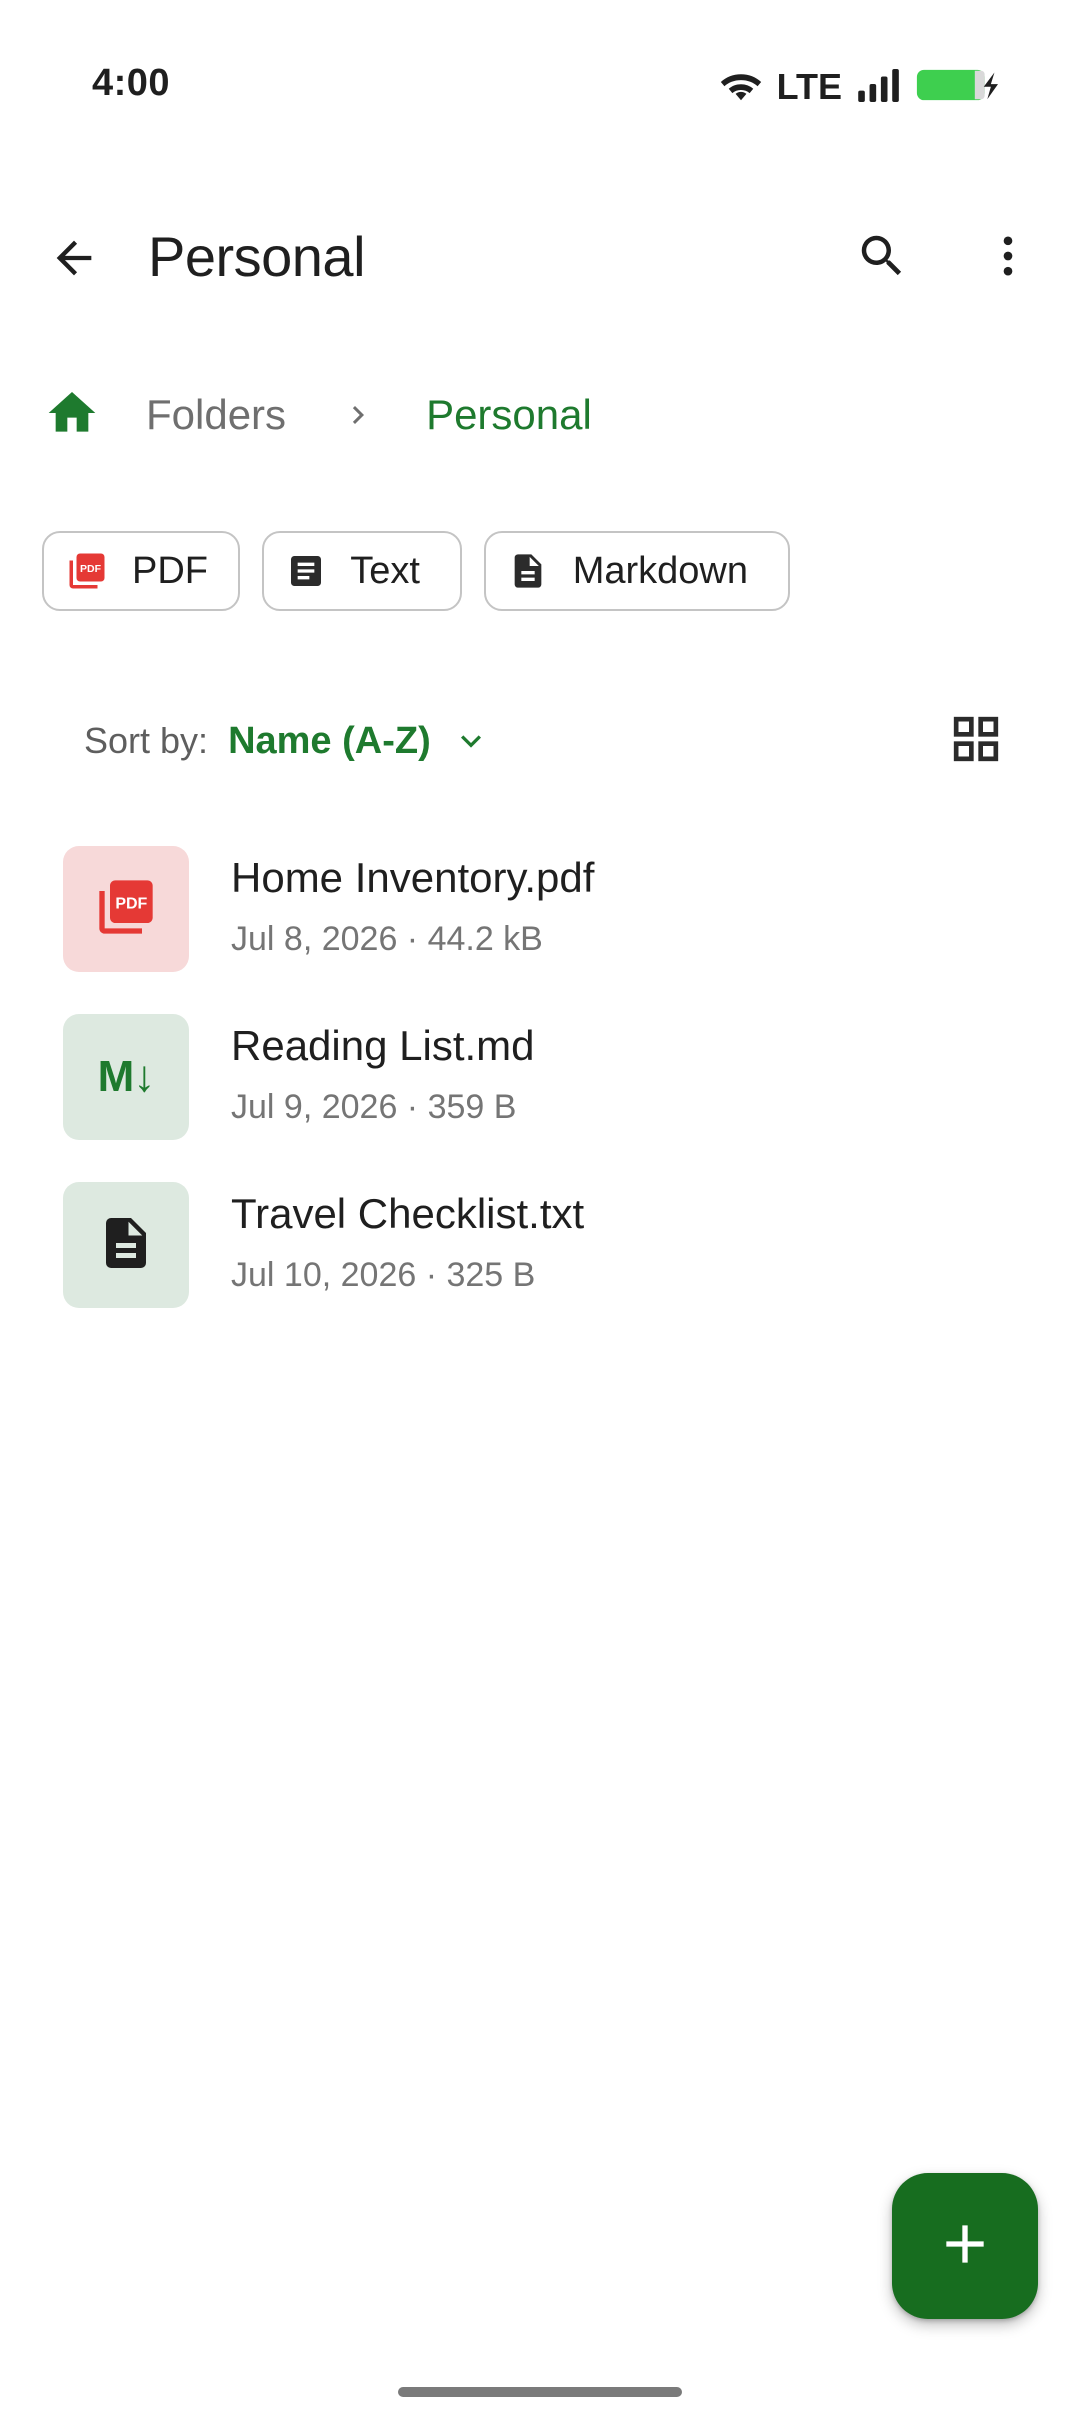 Image resolution: width=1080 pixels, height=2424 pixels. I want to click on back-button, so click(74, 260).